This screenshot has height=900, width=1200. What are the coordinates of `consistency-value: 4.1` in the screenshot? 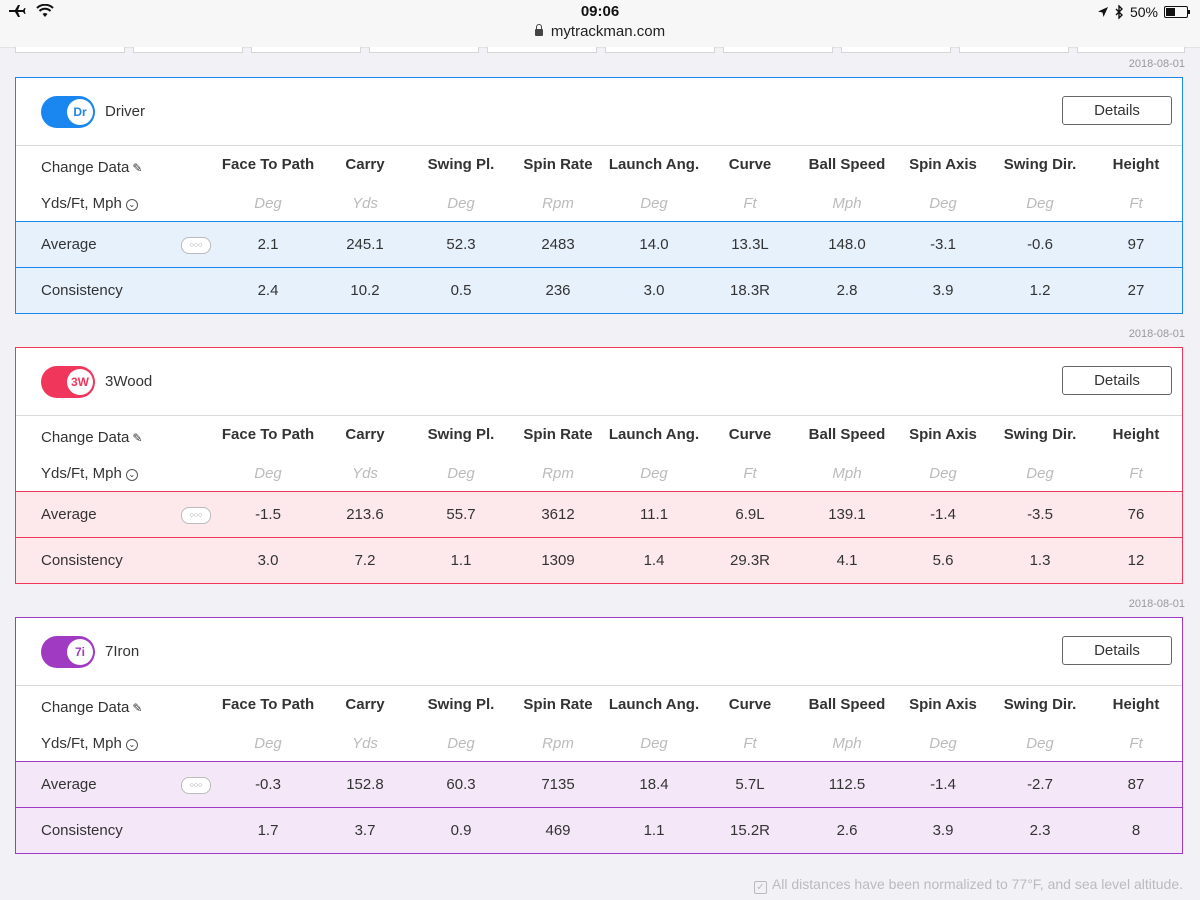 It's located at (847, 560).